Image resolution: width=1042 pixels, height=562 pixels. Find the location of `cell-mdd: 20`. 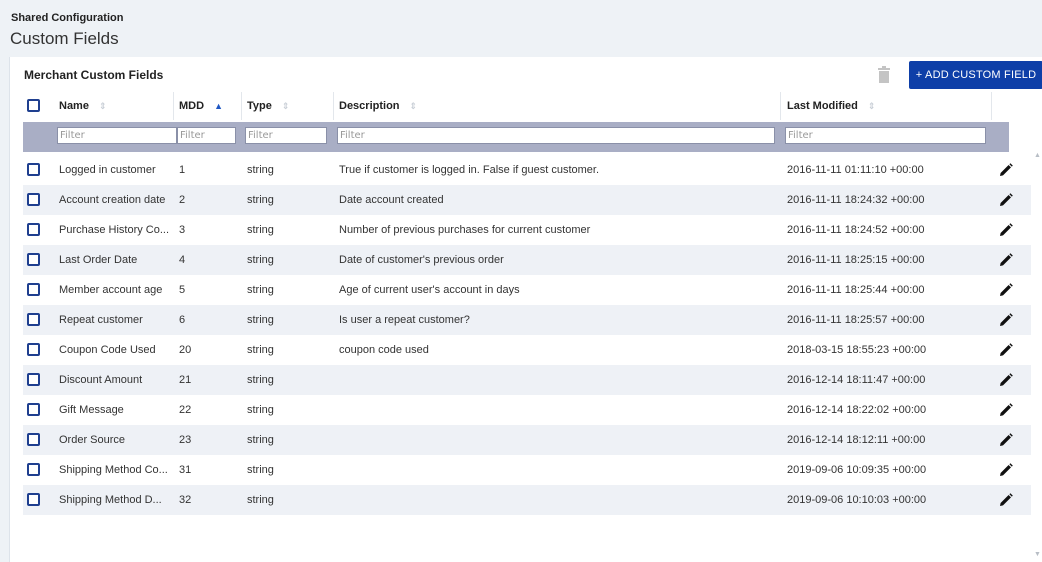

cell-mdd: 20 is located at coordinates (185, 350).